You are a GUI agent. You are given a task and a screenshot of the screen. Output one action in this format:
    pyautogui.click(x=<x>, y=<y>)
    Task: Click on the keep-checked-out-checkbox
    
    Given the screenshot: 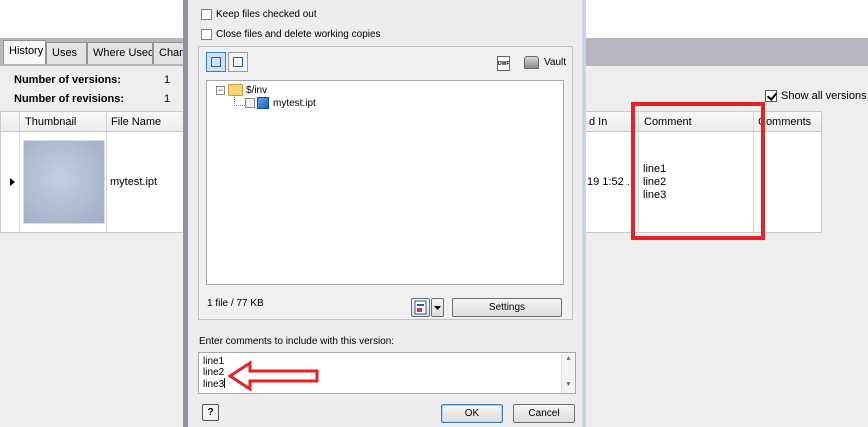 What is the action you would take?
    pyautogui.click(x=206, y=14)
    